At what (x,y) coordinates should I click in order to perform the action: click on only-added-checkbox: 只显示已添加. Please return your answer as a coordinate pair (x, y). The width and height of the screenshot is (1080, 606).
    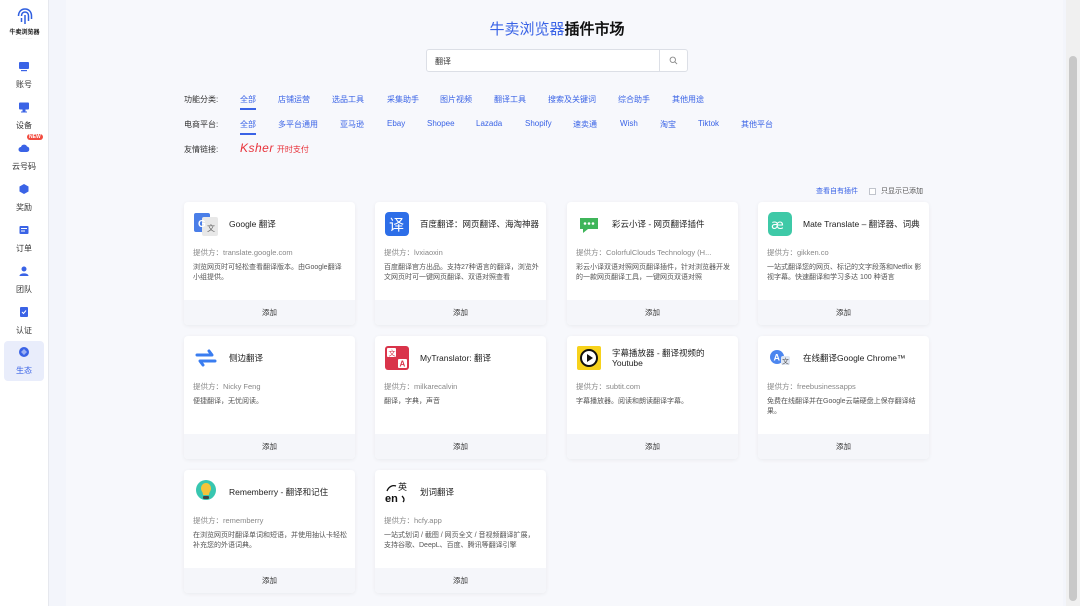
    Looking at the image, I should click on (896, 191).